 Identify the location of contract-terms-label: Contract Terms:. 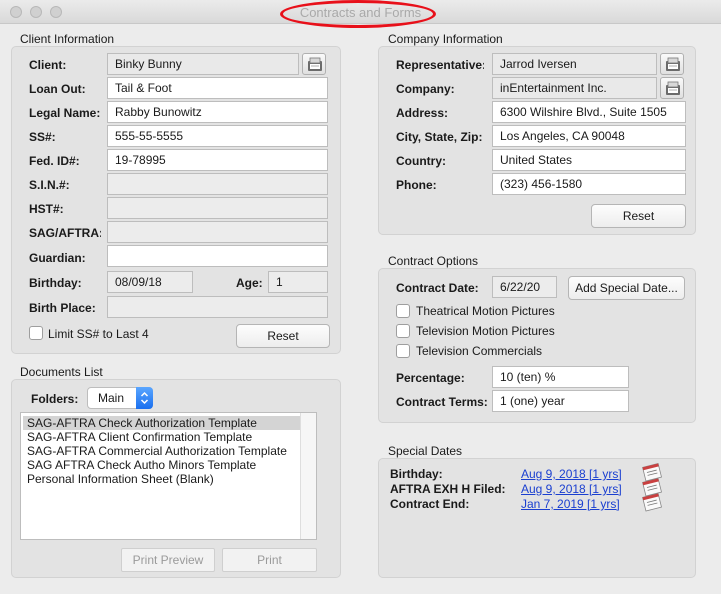
(442, 402).